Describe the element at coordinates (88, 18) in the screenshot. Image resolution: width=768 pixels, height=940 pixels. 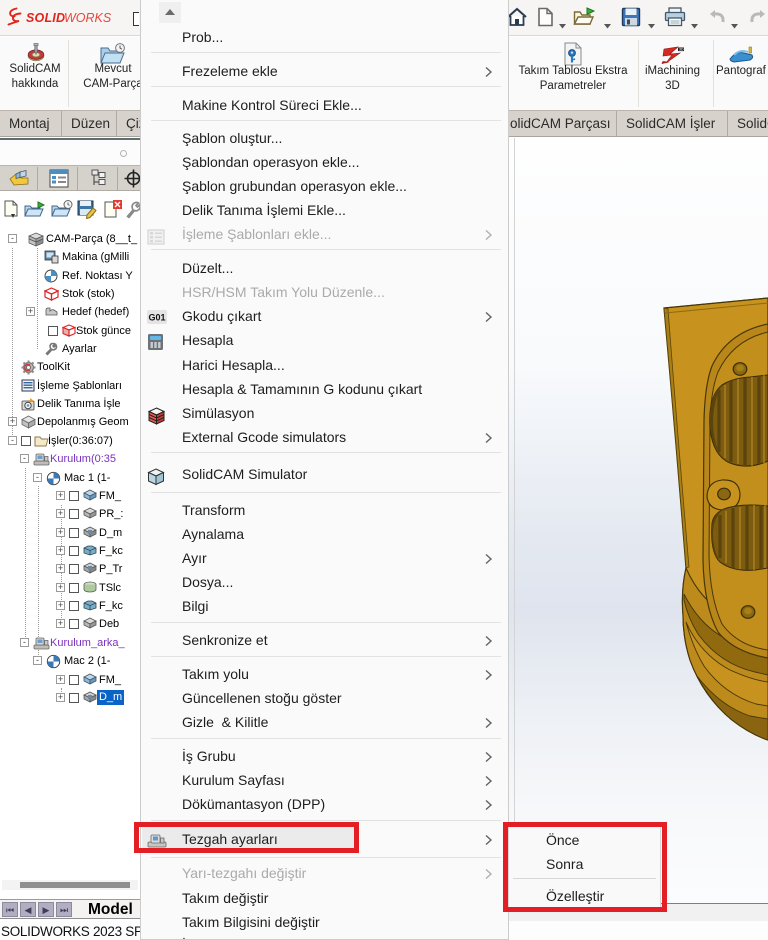
I see `svg-text: WORKS` at that location.